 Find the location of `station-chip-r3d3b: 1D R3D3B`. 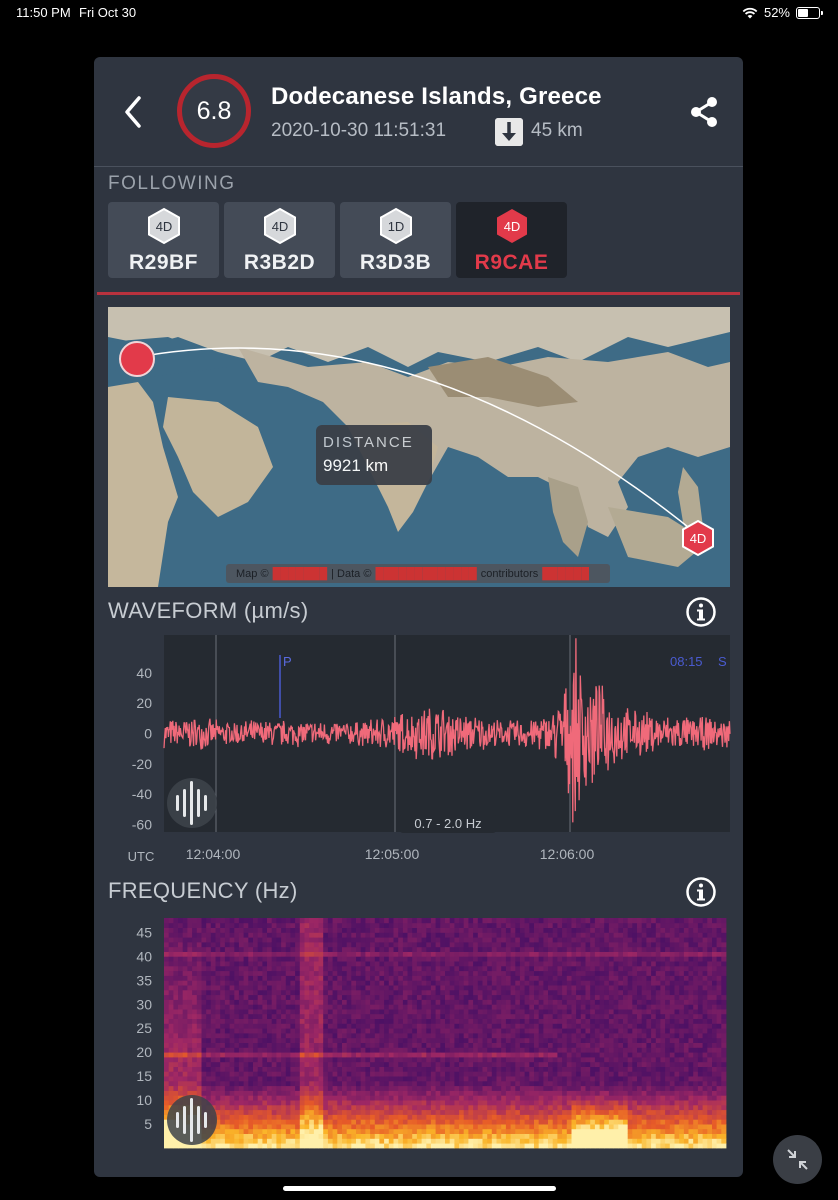

station-chip-r3d3b: 1D R3D3B is located at coordinates (395, 240).